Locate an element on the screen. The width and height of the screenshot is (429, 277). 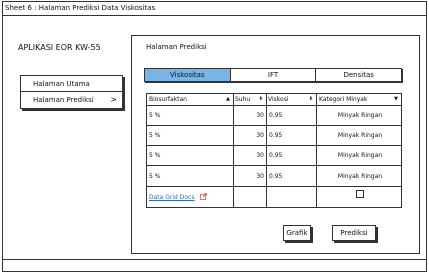
grid-docs-cell: Data Grid Docs is located at coordinates (191, 197).